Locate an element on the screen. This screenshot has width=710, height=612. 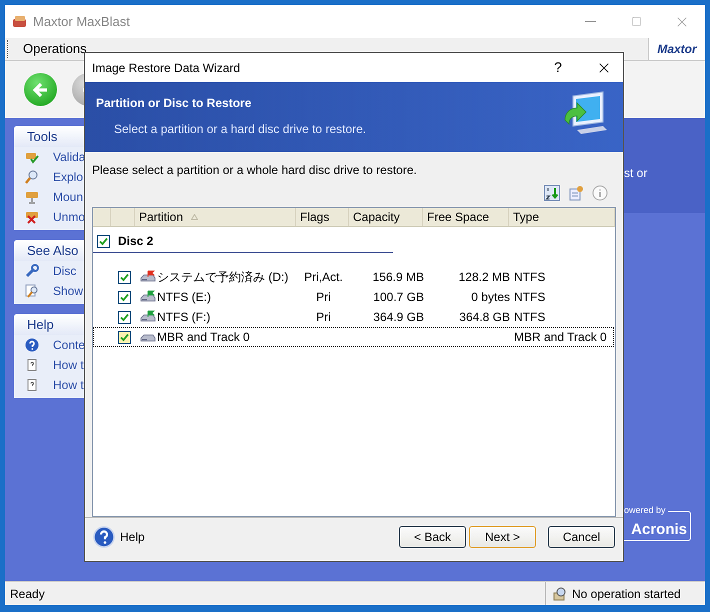
column-header: Capacity is located at coordinates (386, 217).